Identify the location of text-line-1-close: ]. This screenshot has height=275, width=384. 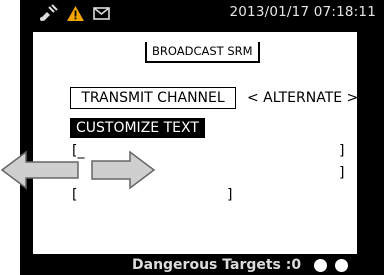
(342, 151).